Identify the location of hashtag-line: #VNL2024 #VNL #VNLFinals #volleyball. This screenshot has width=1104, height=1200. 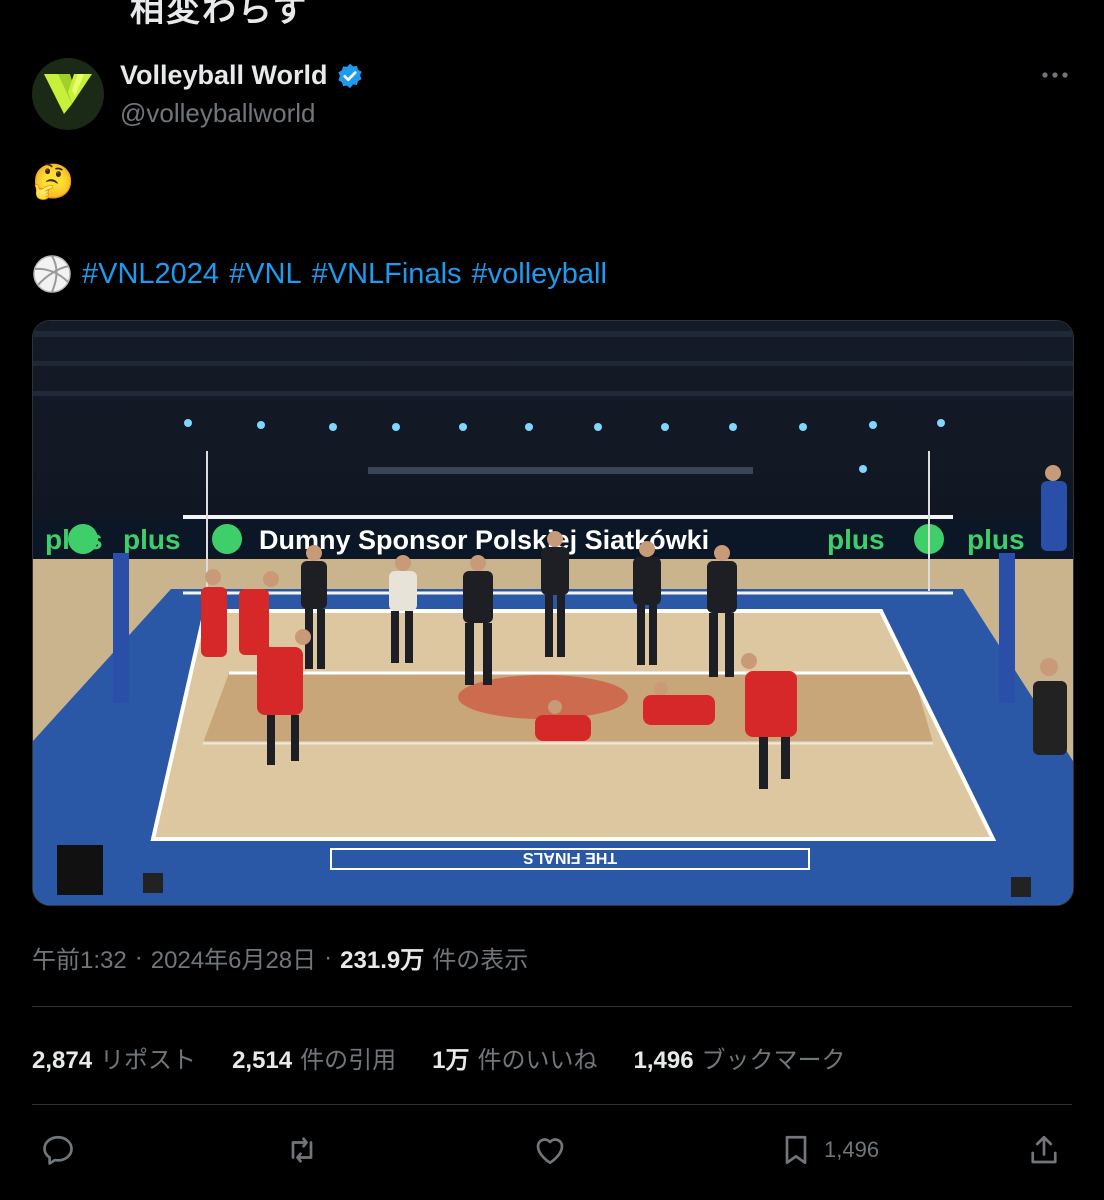
(319, 274).